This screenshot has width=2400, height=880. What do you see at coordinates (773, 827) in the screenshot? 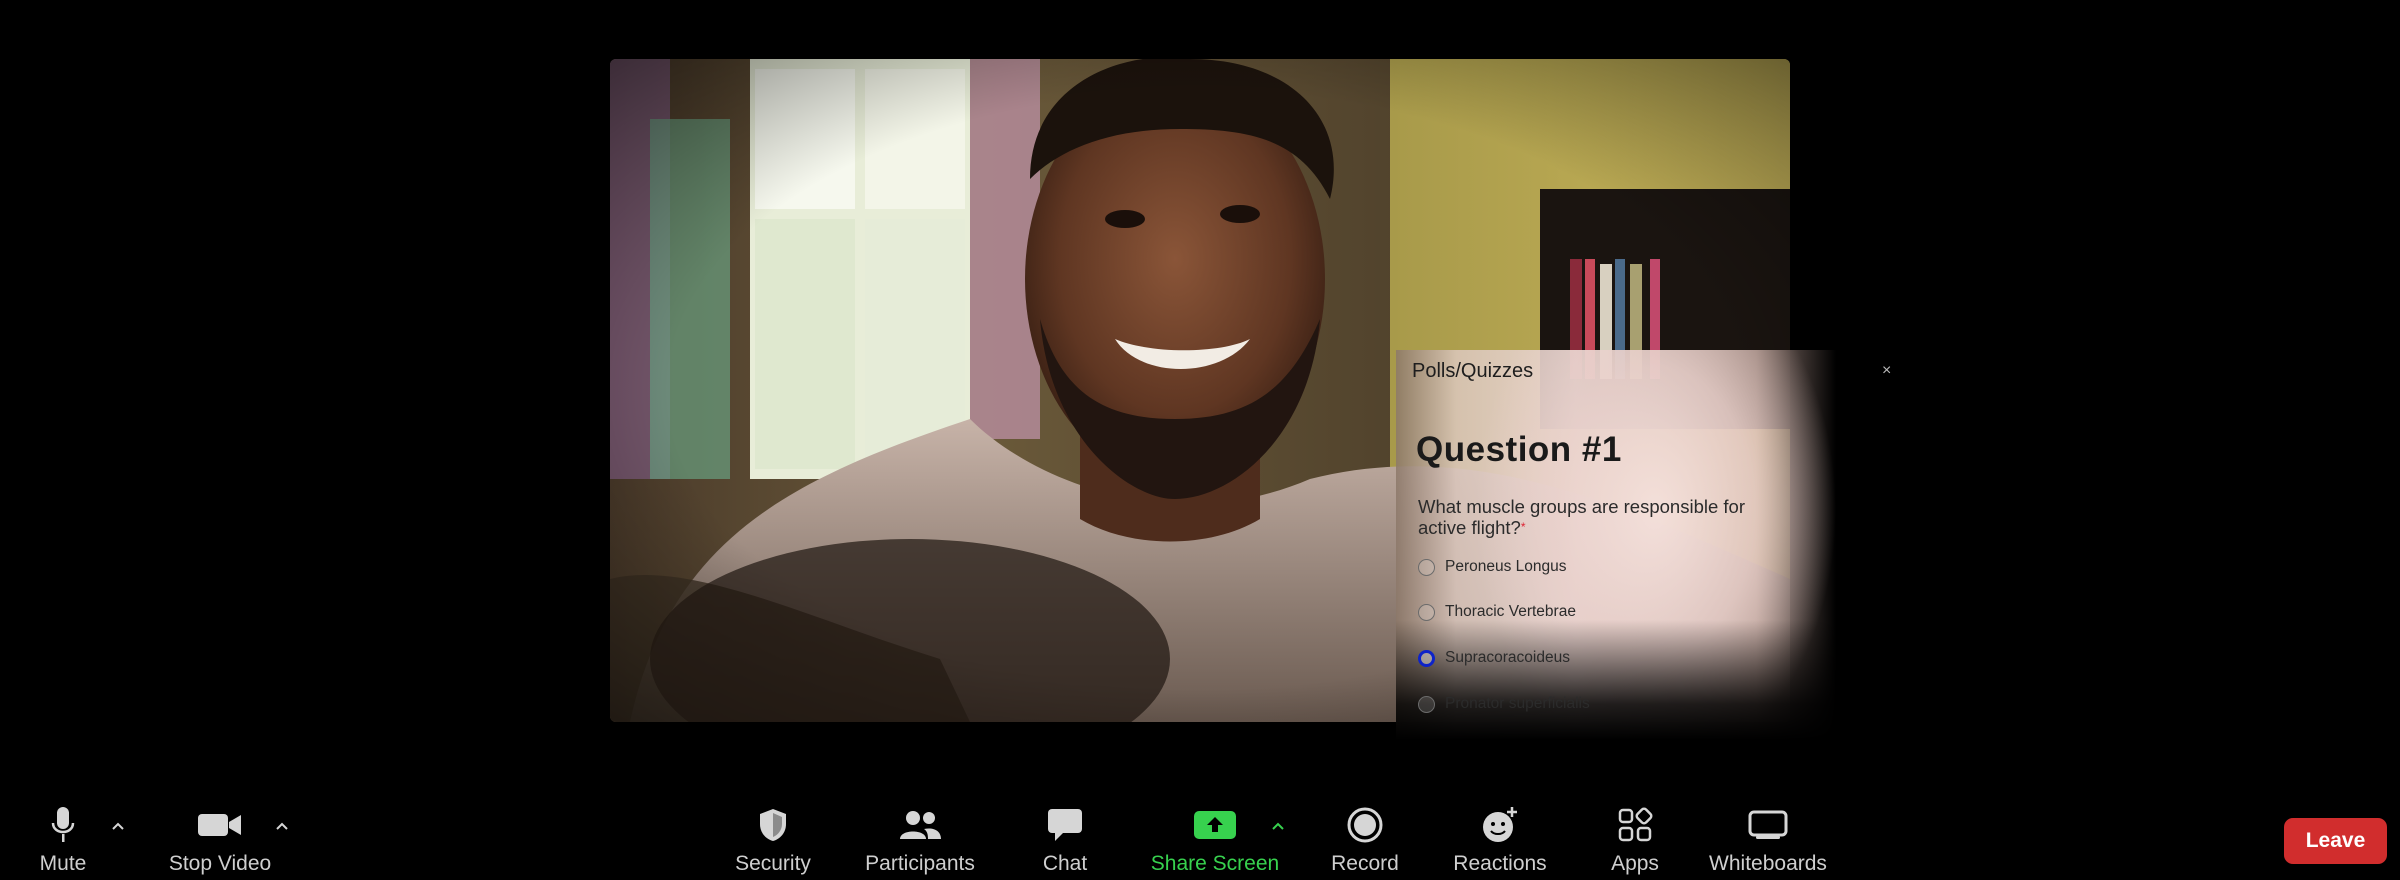
I see `shield-icon` at bounding box center [773, 827].